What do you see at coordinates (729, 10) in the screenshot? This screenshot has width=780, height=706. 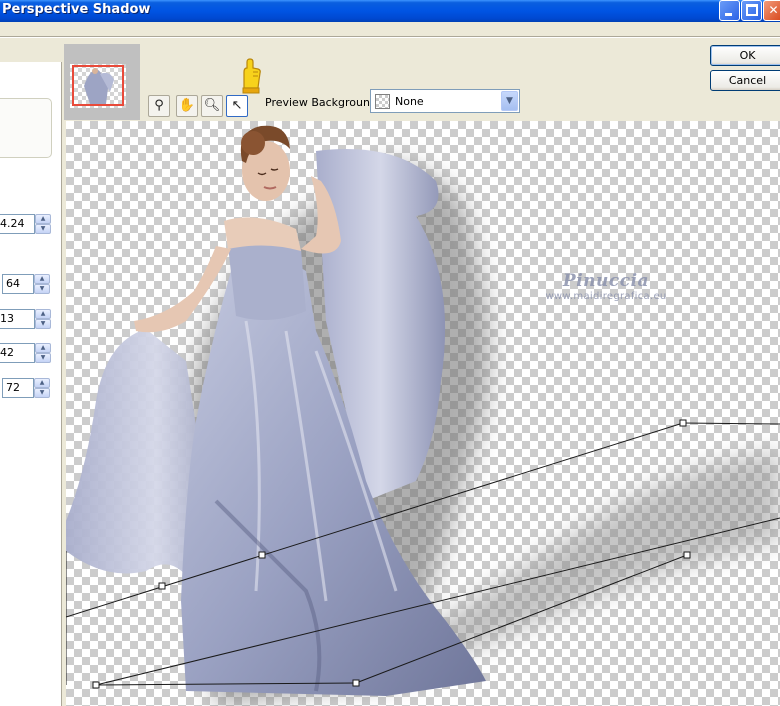 I see `minimize-button` at bounding box center [729, 10].